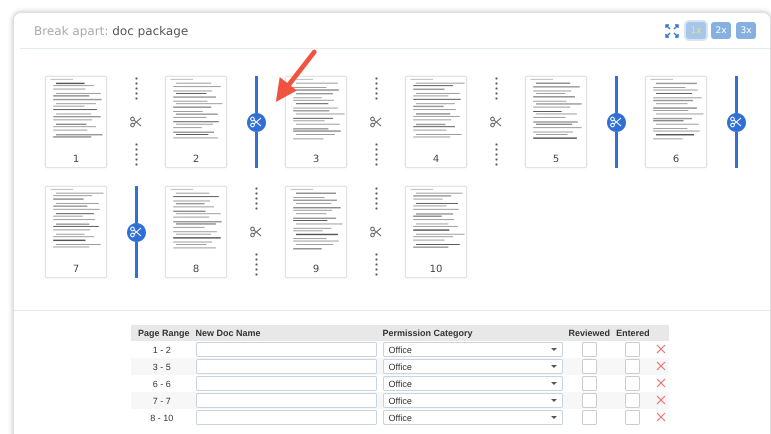 The width and height of the screenshot is (771, 434). What do you see at coordinates (111, 31) in the screenshot?
I see `window-title: Break apart: doc package` at bounding box center [111, 31].